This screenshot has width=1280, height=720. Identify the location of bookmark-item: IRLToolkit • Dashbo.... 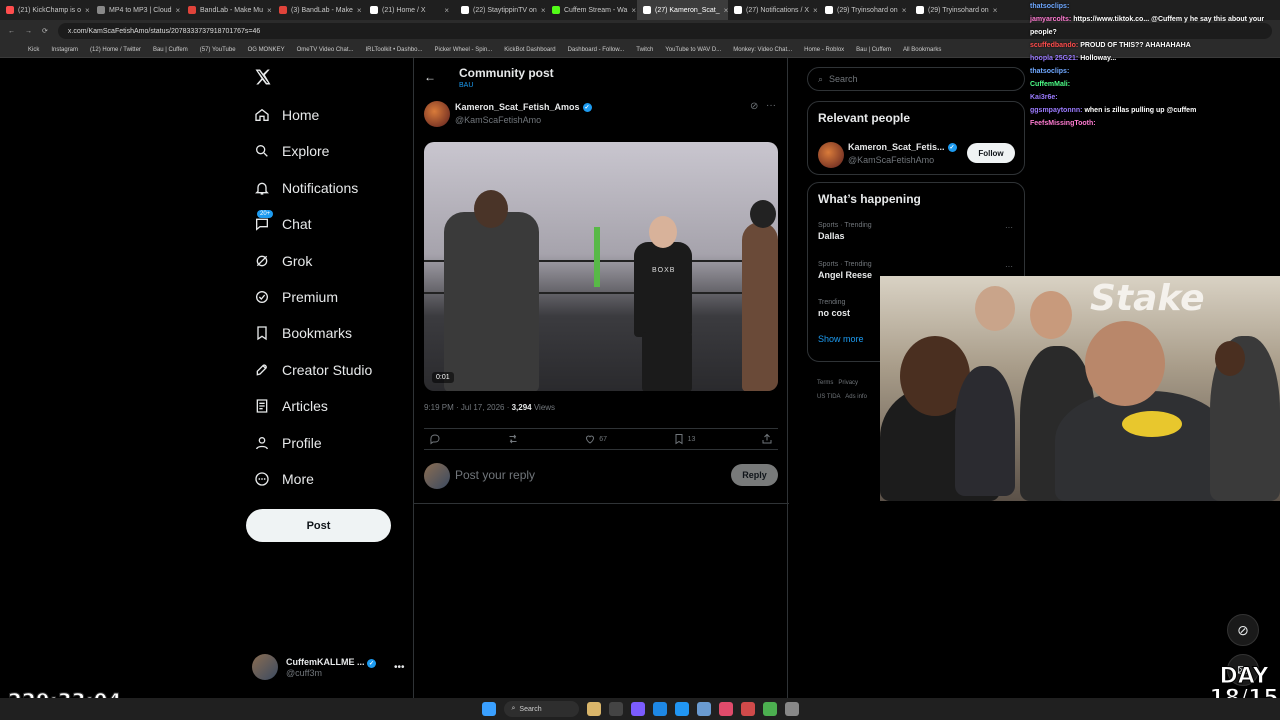
(394, 50).